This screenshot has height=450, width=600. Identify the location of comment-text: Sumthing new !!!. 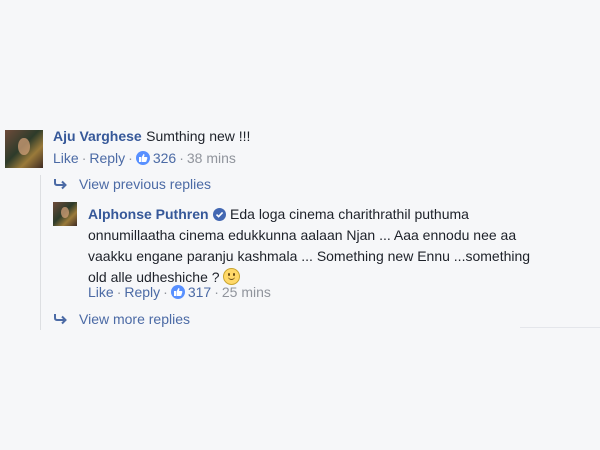
(198, 136).